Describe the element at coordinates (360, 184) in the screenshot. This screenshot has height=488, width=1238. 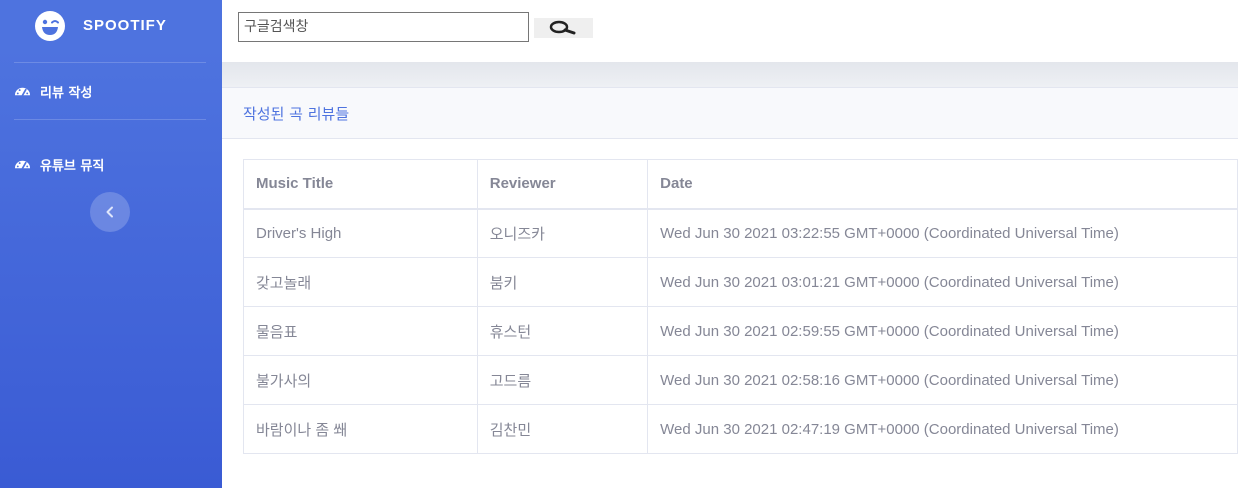
I see `column-header-music-title: Music Title` at that location.